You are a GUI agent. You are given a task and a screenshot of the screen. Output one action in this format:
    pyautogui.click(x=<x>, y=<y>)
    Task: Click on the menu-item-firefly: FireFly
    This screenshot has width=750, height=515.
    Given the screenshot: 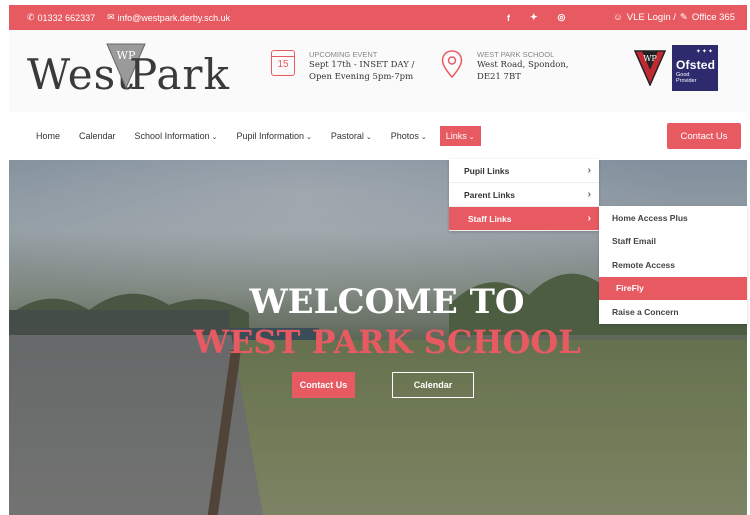 What is the action you would take?
    pyautogui.click(x=673, y=288)
    